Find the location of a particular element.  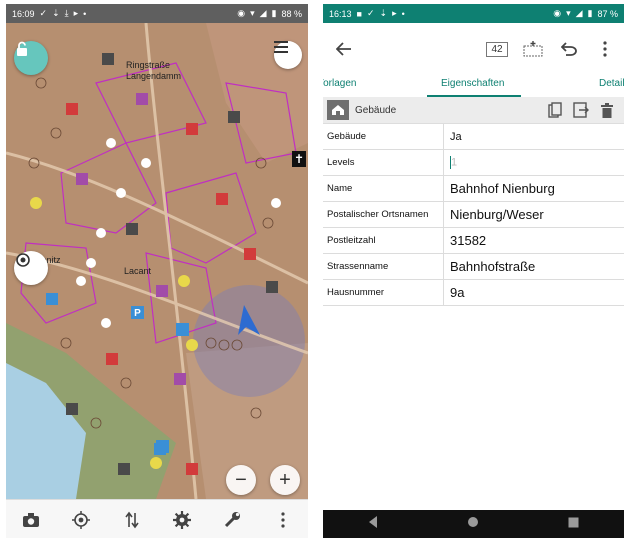

menu-icon is located at coordinates (281, 47).